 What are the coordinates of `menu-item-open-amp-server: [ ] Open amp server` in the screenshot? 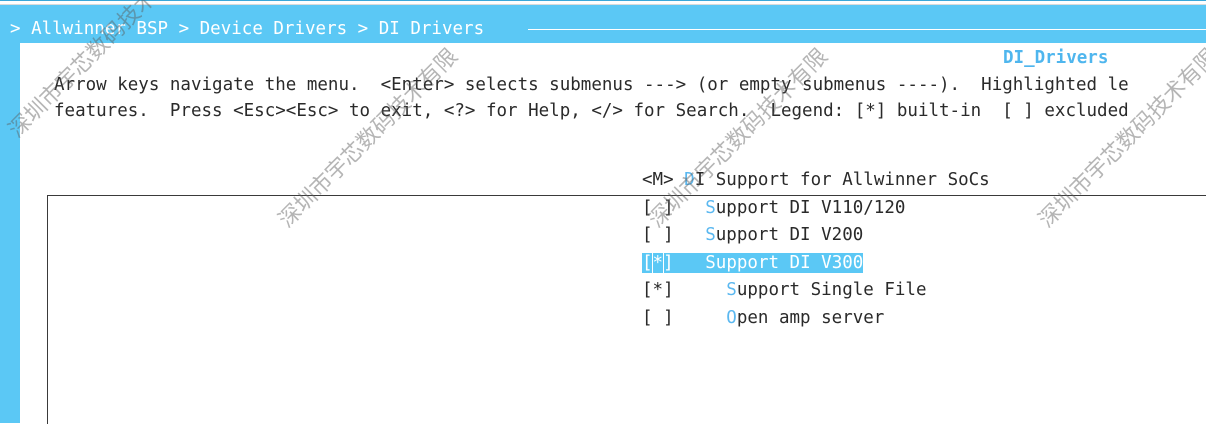 It's located at (816, 319).